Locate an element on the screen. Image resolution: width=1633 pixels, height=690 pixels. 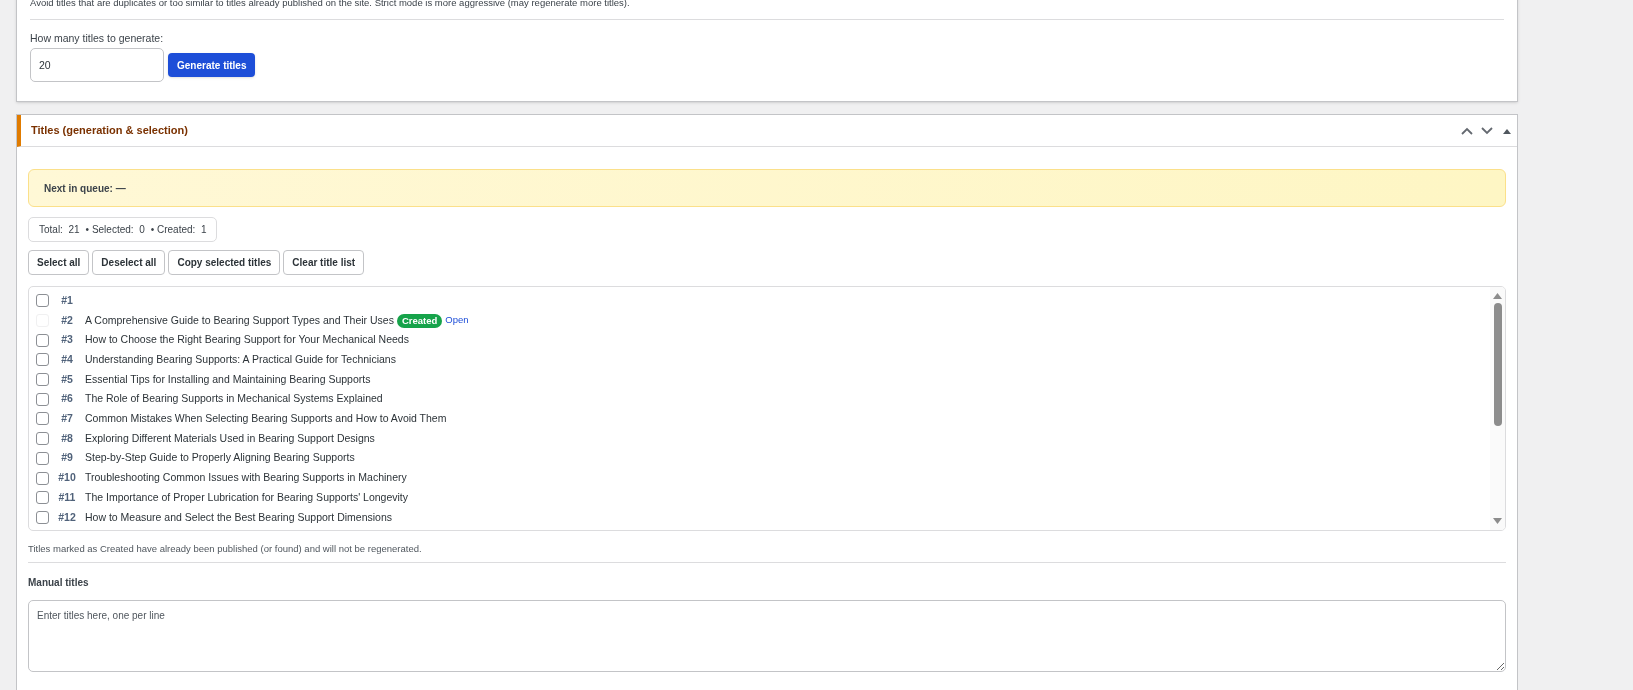
count-input: 20 is located at coordinates (97, 65).